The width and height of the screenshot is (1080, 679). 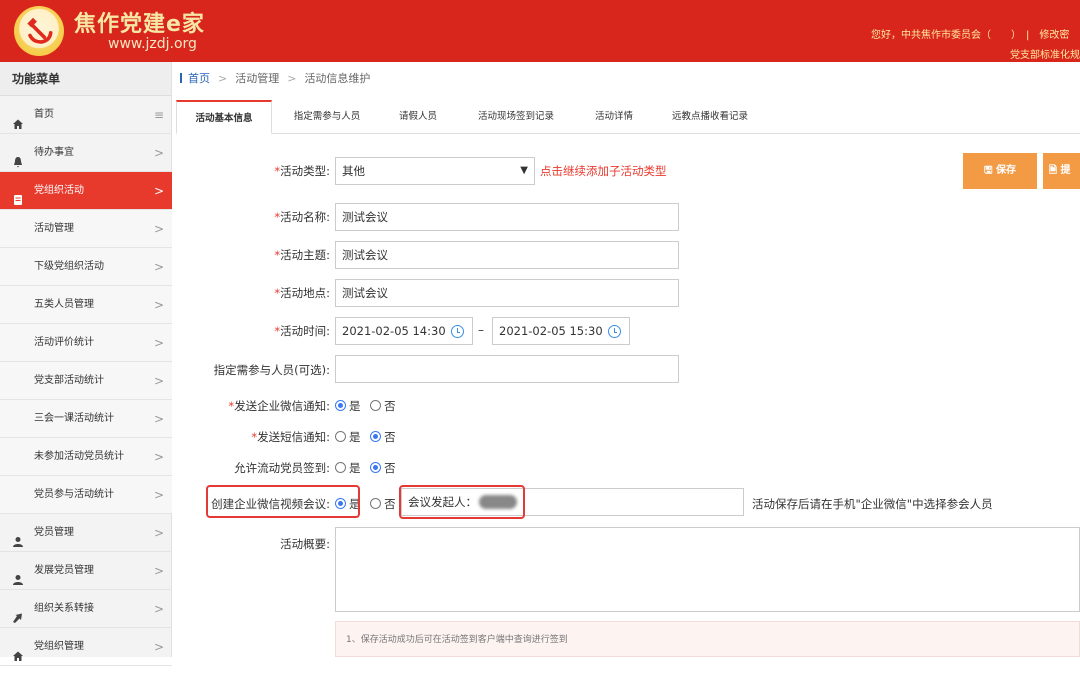 I want to click on sidebar-item: 党员管理 >, so click(x=86, y=533).